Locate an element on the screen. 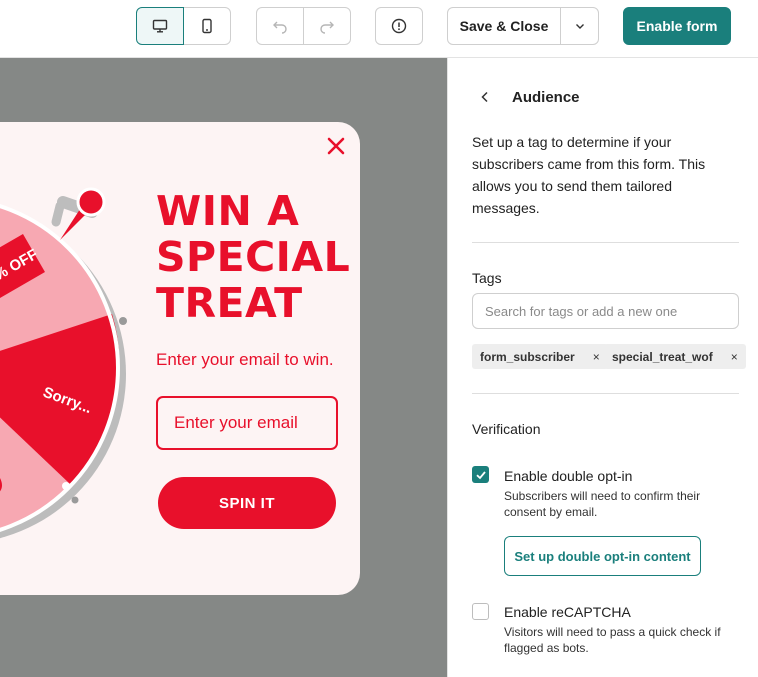 The image size is (758, 677). recaptcha-checkbox is located at coordinates (480, 611).